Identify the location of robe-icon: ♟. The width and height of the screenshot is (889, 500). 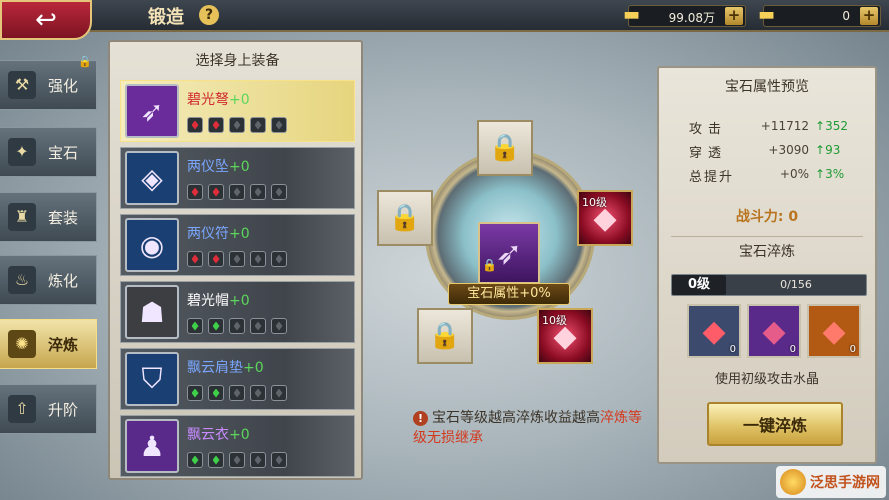
(152, 446).